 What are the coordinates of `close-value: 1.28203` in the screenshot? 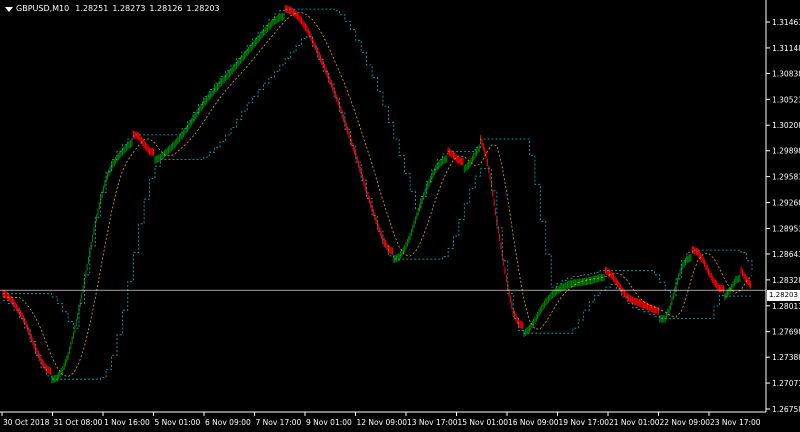 It's located at (203, 8).